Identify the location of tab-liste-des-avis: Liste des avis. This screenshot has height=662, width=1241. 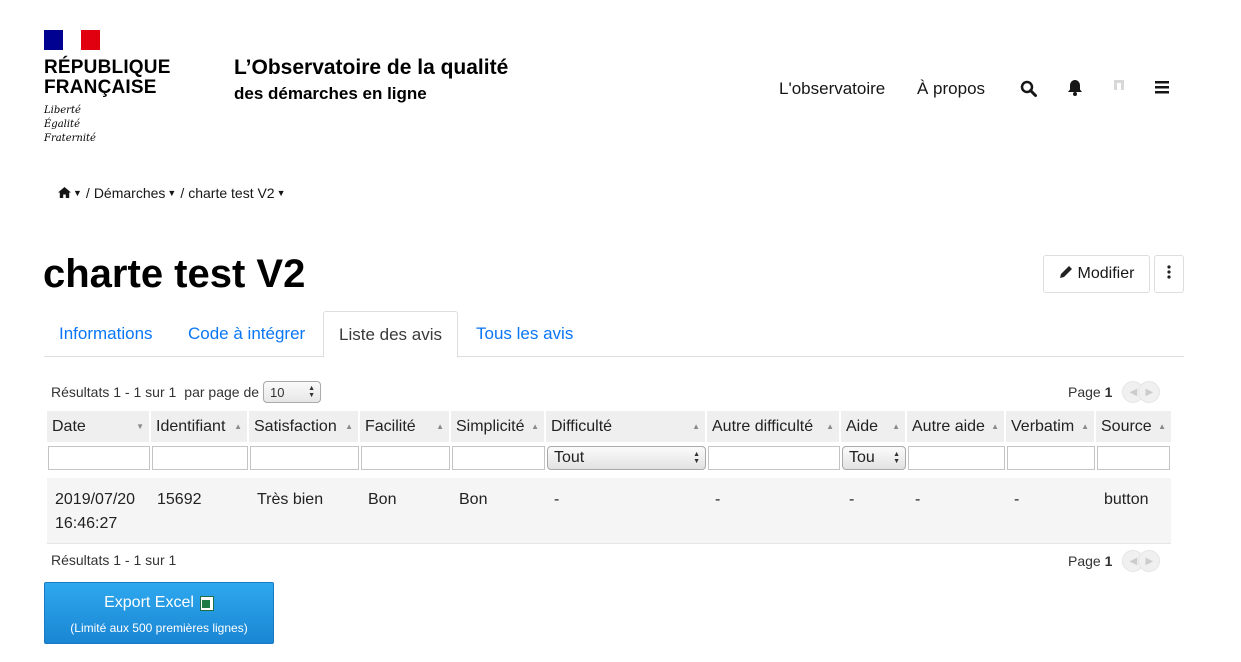
(390, 334).